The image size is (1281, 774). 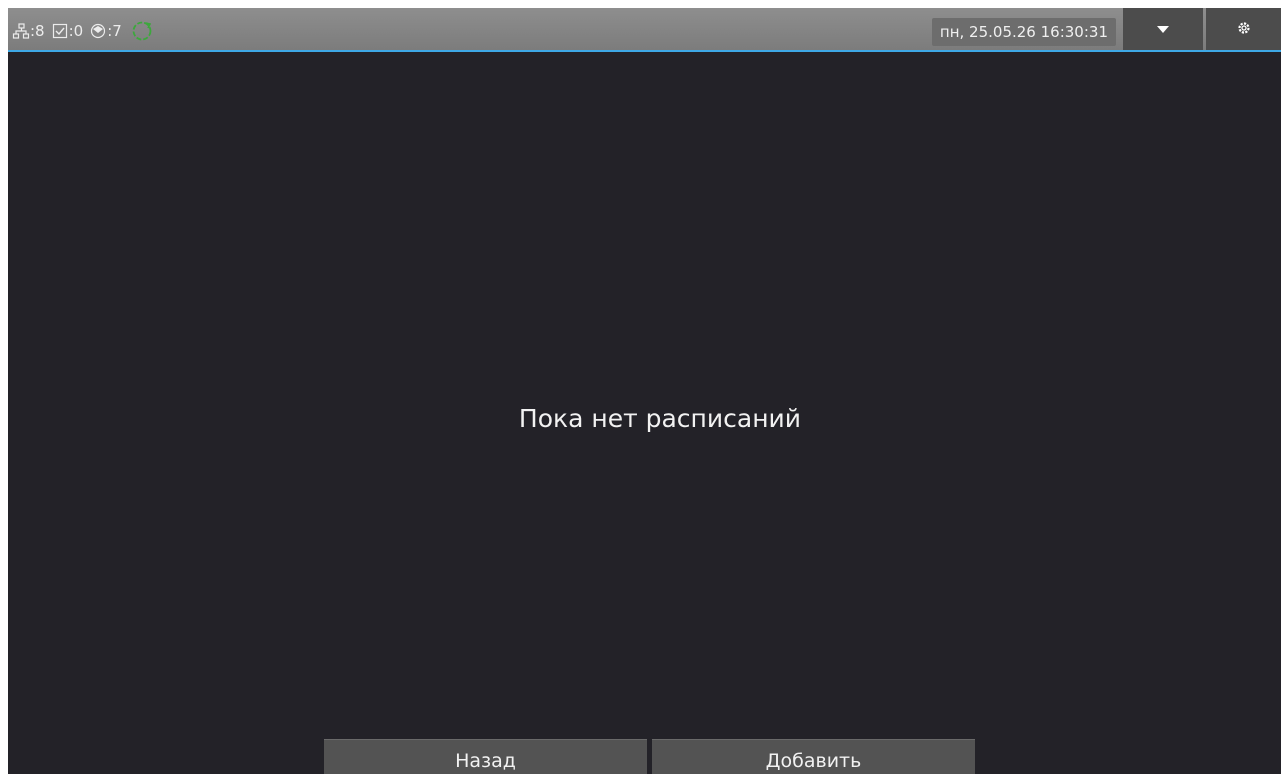 What do you see at coordinates (660, 418) in the screenshot?
I see `empty-schedules-message: Пока нет расписаний` at bounding box center [660, 418].